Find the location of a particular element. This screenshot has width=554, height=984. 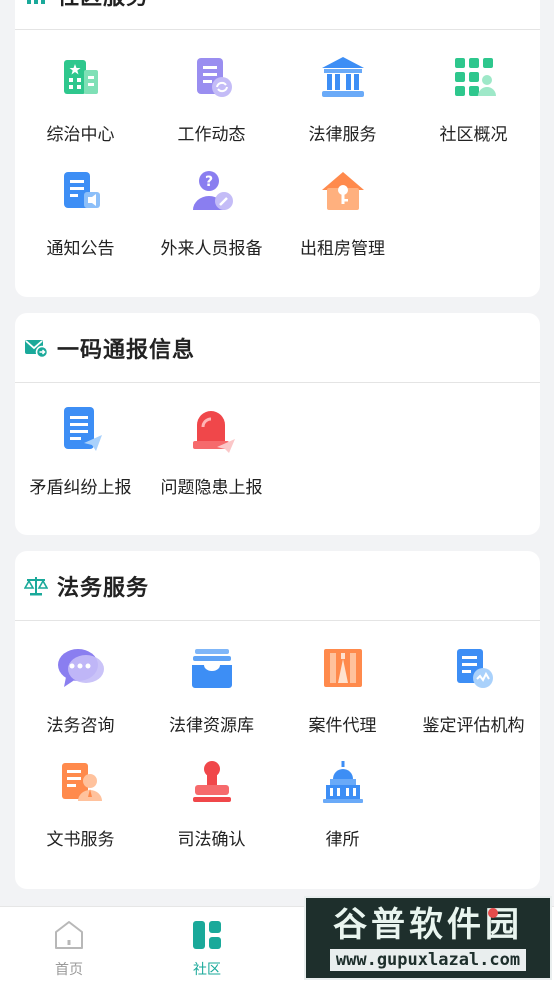

tile-legal-consult: 法务咨询 is located at coordinates (80, 698).